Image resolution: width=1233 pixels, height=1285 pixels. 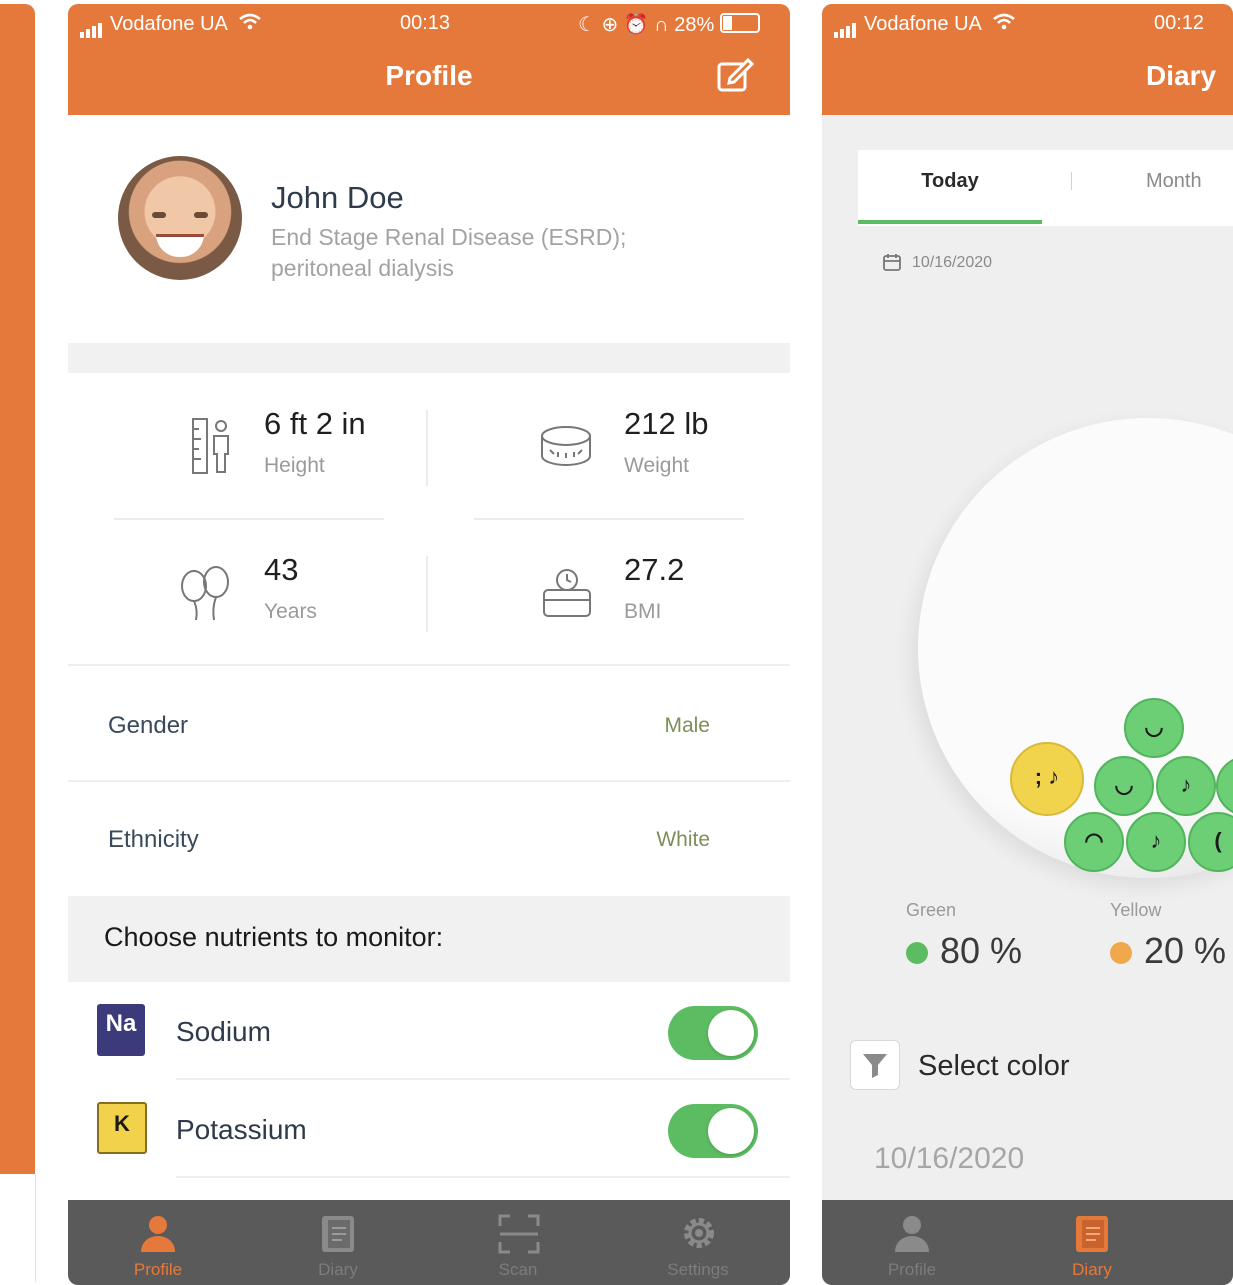 What do you see at coordinates (636, 25) in the screenshot?
I see `alarm-icon: ⏰` at bounding box center [636, 25].